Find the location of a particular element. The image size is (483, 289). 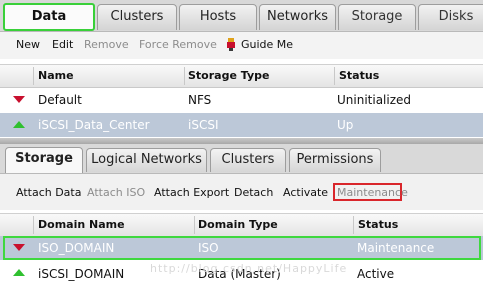

tab-storage: Storage is located at coordinates (377, 17).